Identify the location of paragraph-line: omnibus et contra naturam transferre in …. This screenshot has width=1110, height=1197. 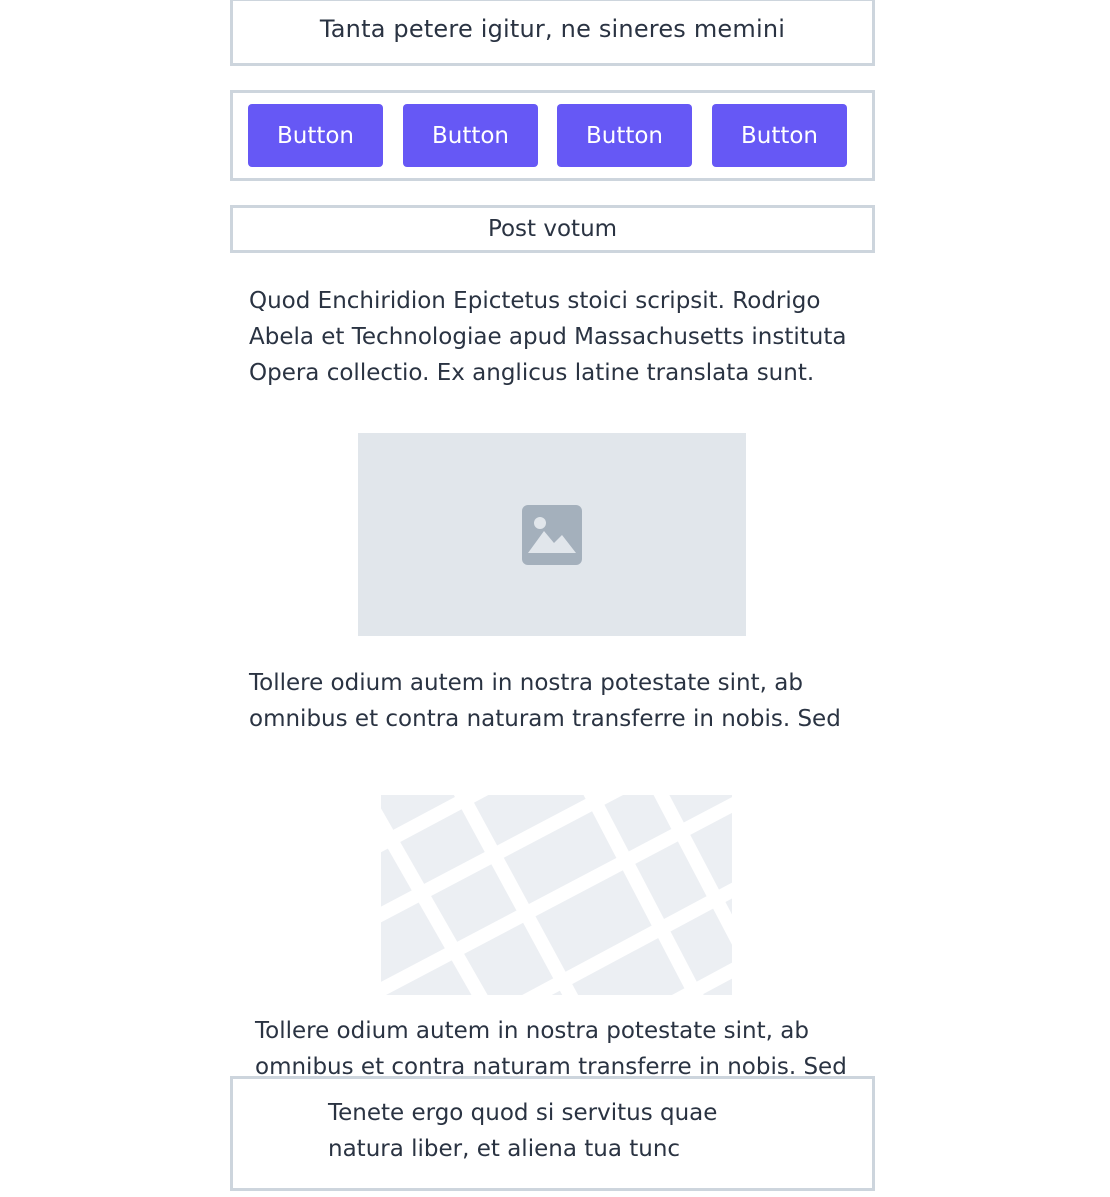
(545, 719).